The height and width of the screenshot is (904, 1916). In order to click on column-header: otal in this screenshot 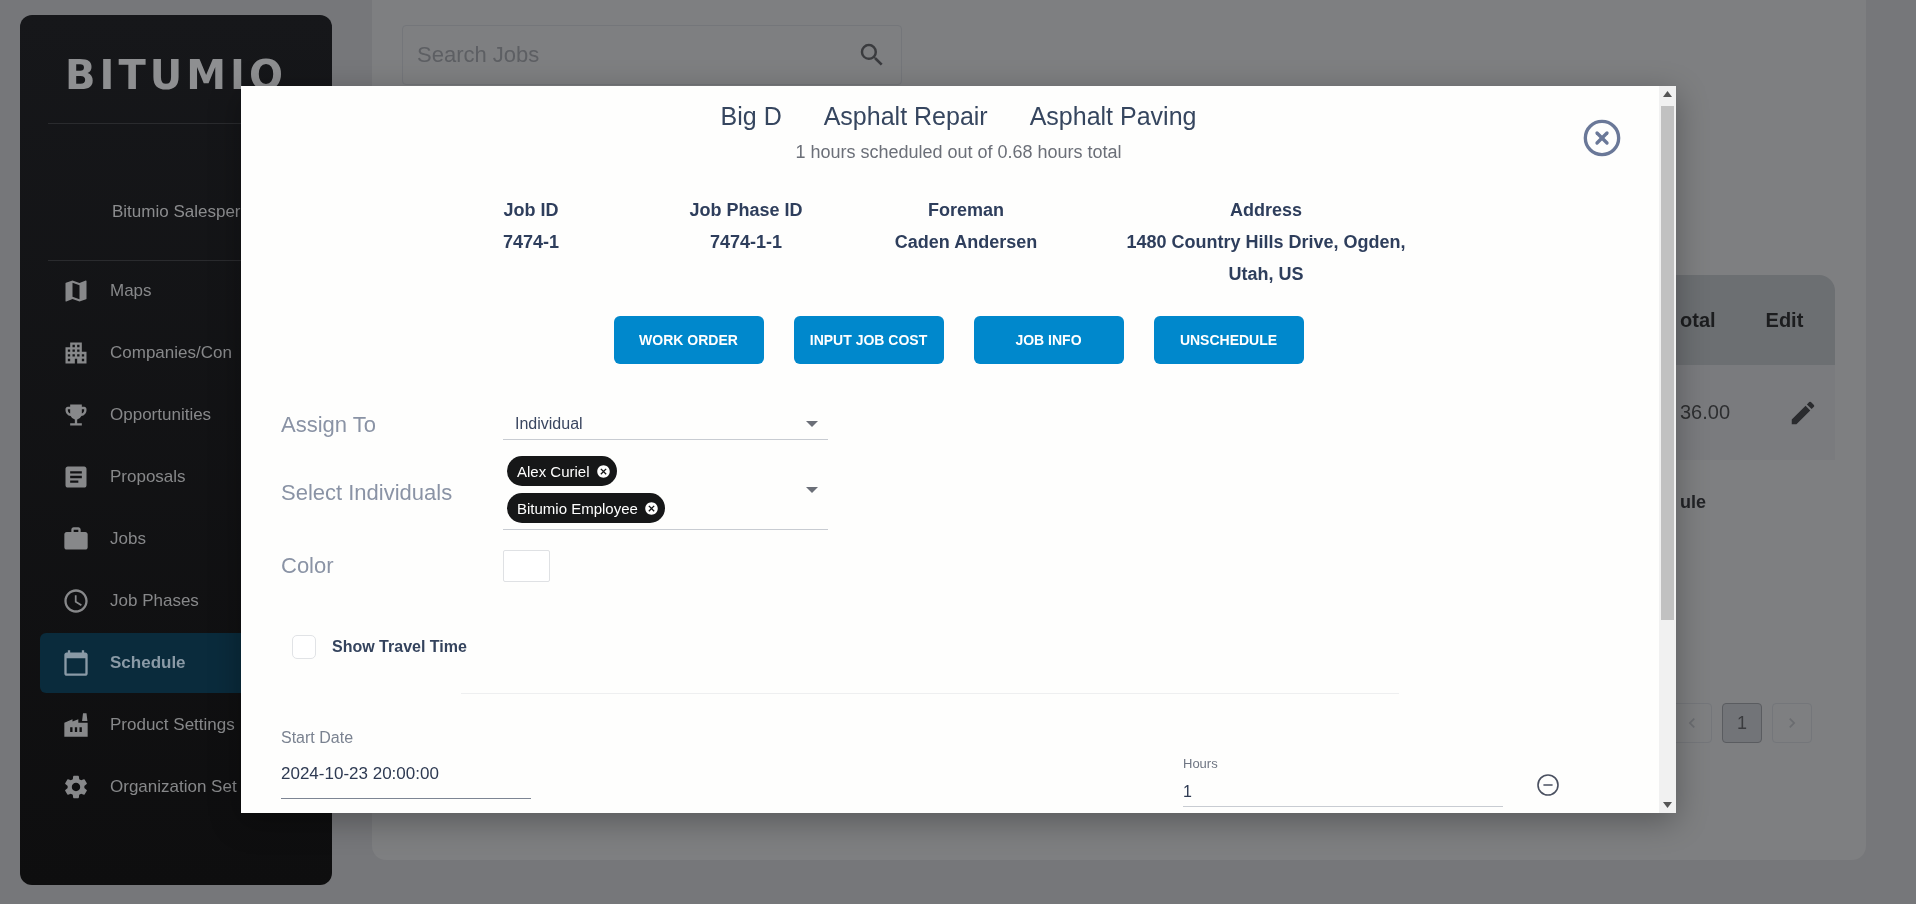, I will do `click(1698, 320)`.